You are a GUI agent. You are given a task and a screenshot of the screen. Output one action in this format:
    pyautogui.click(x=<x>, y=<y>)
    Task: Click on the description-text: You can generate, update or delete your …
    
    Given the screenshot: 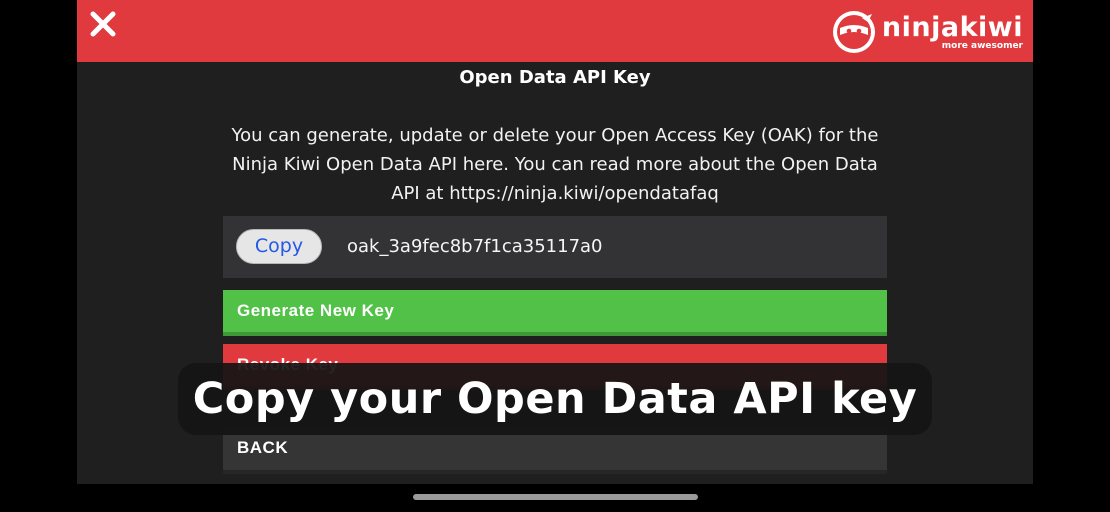 What is the action you would take?
    pyautogui.click(x=555, y=164)
    